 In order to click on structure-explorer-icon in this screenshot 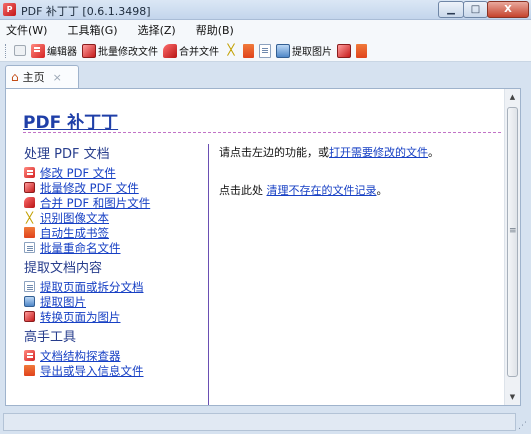, I will do `click(29, 355)`.